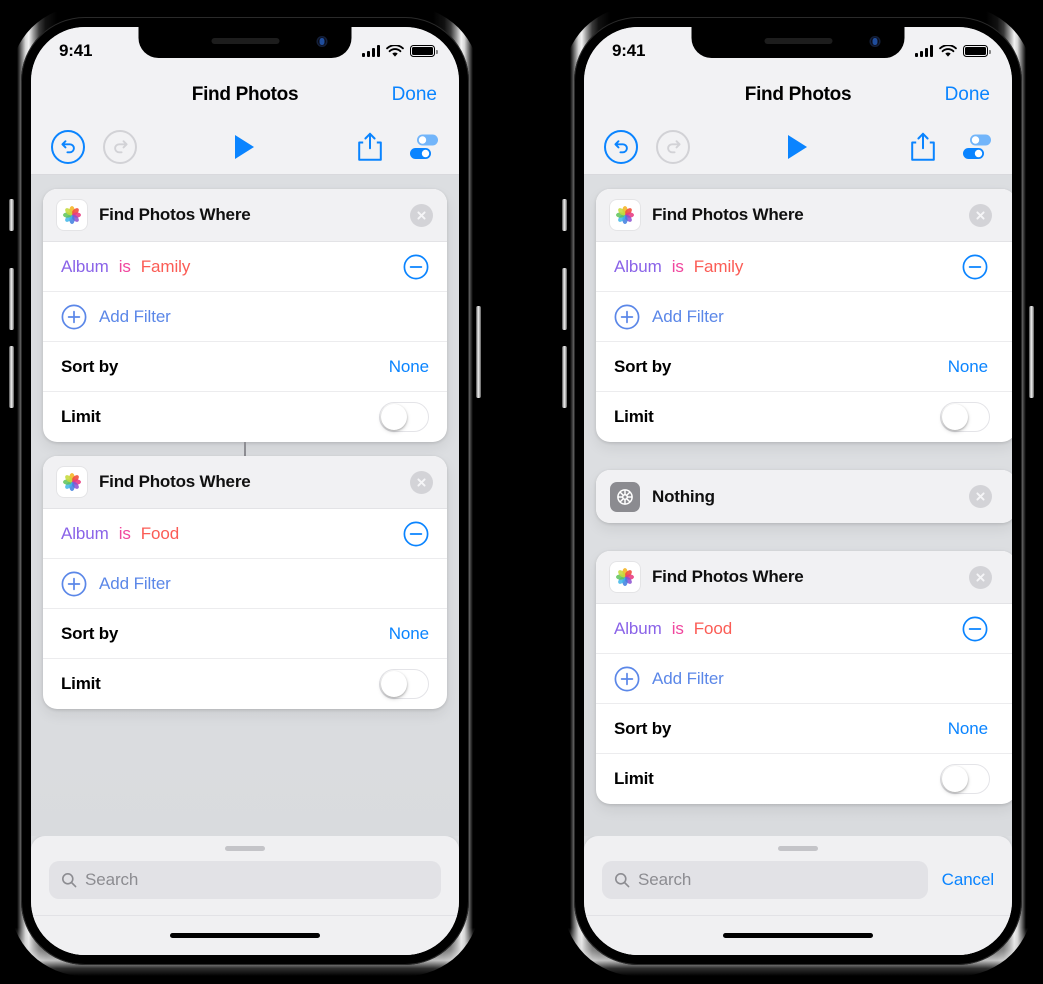 This screenshot has width=1043, height=984. What do you see at coordinates (634, 778) in the screenshot?
I see `limit-label: Limit` at bounding box center [634, 778].